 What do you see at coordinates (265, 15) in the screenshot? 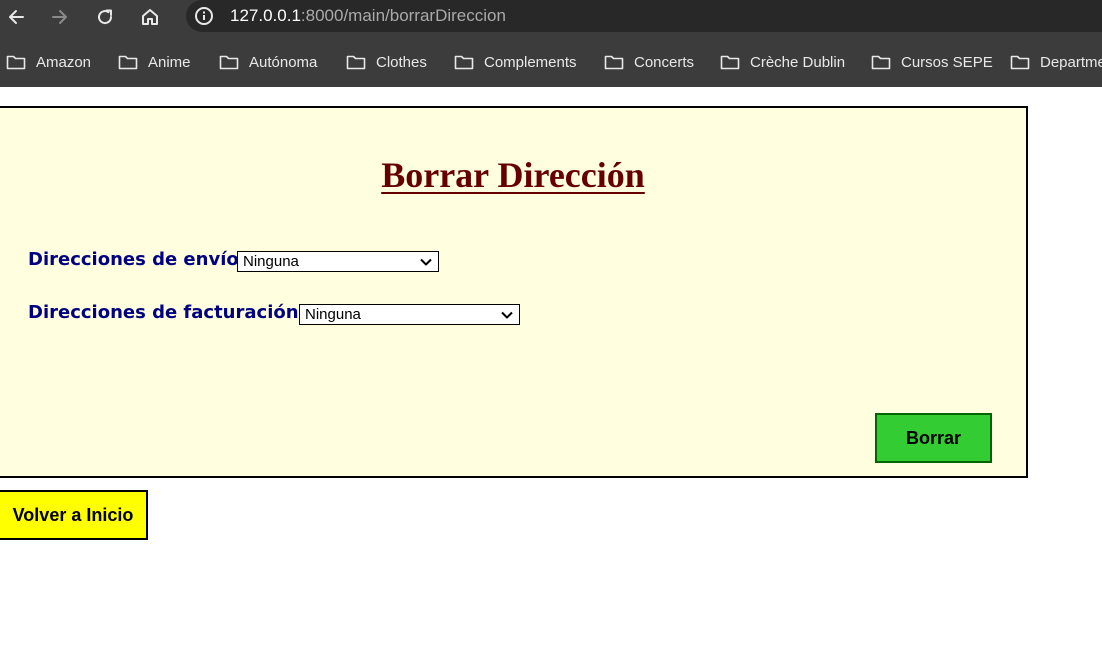
I see `url-host: 127.0.0.1` at bounding box center [265, 15].